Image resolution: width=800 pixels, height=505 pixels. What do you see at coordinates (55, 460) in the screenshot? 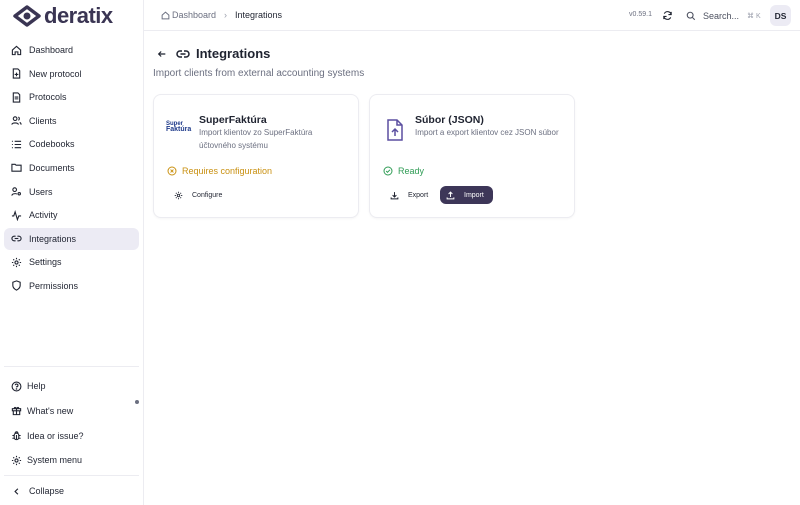
I see `sidebar-item-label: System menu` at bounding box center [55, 460].